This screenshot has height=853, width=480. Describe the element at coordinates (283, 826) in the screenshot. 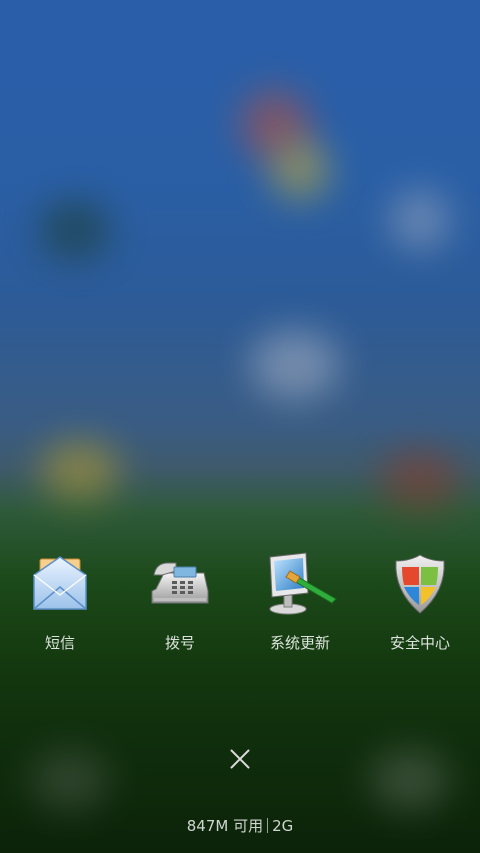

I see `memory-total-text: 2G` at that location.